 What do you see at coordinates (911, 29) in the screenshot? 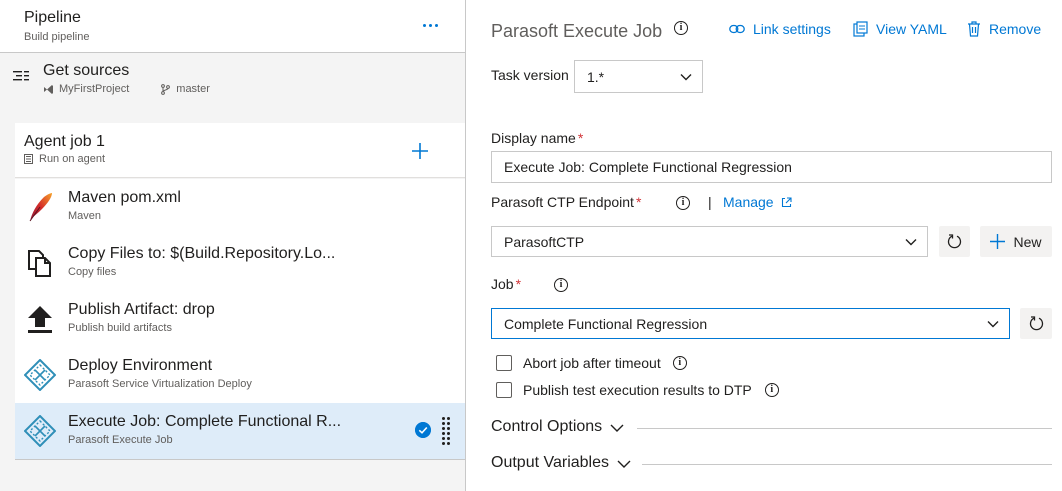
I see `view-yaml-label: View YAML` at bounding box center [911, 29].